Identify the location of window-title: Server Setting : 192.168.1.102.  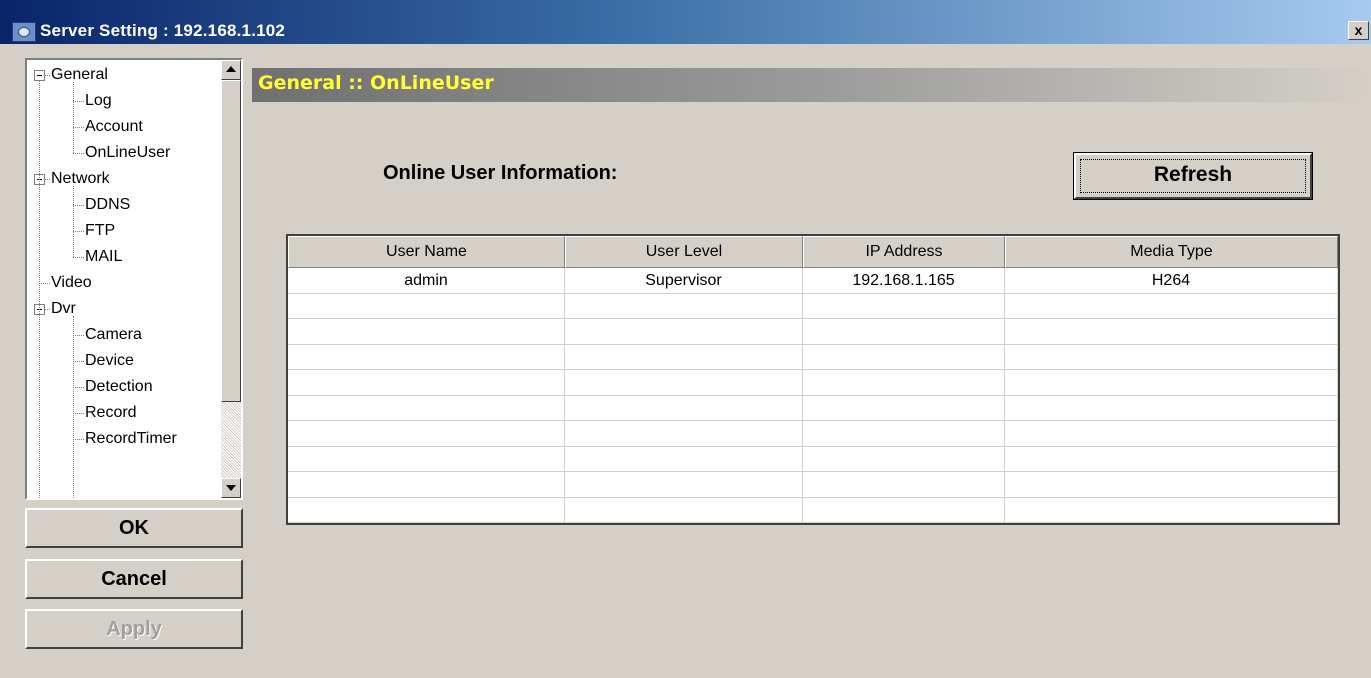
(163, 30).